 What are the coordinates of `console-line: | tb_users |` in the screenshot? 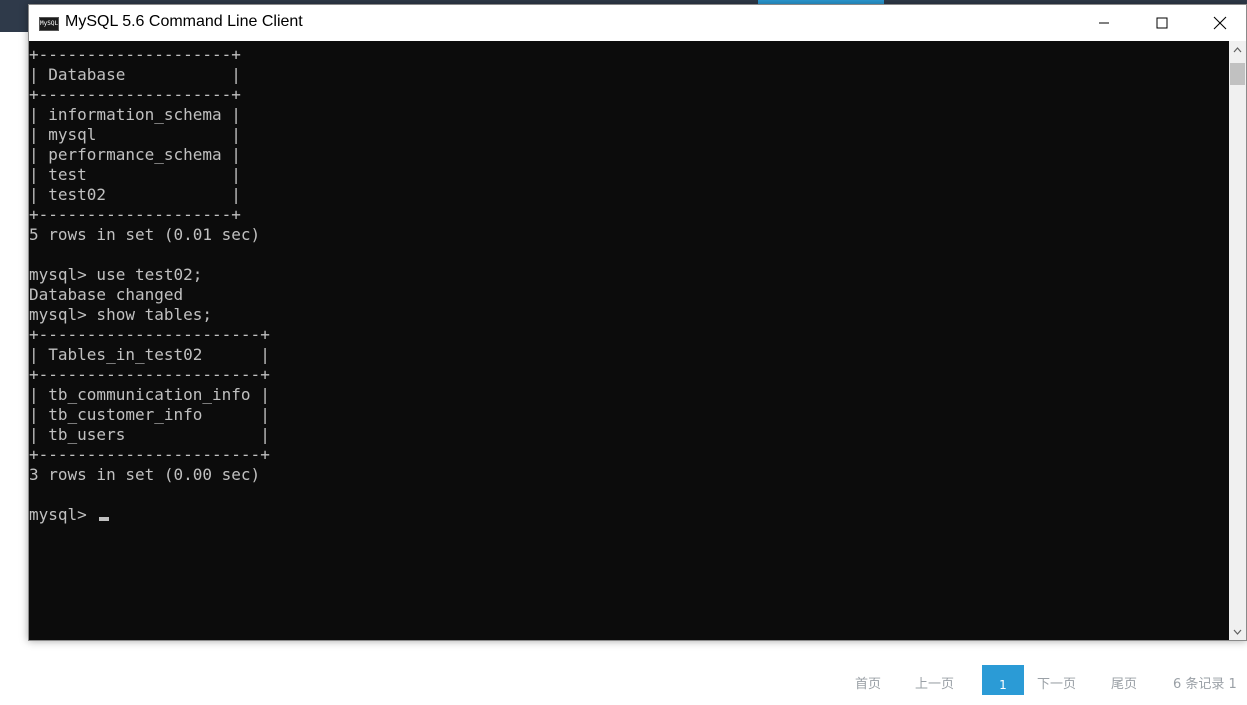 It's located at (149, 434).